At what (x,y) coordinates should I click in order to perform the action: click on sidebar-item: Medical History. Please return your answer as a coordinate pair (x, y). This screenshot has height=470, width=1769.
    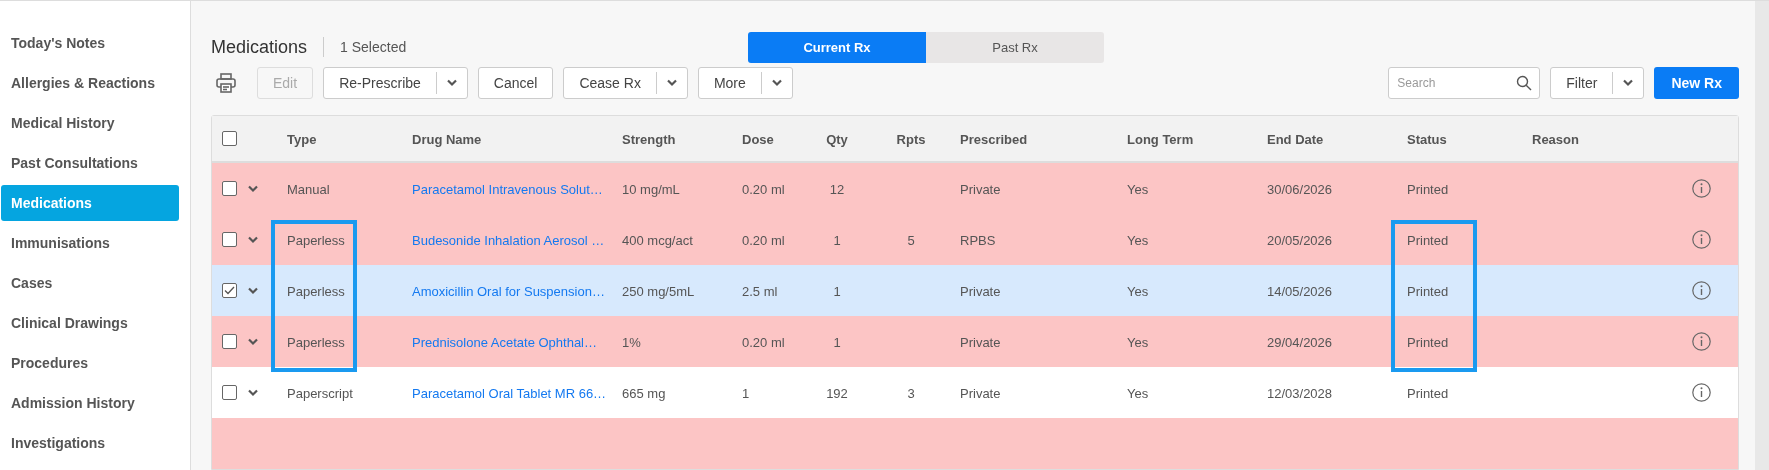
    Looking at the image, I should click on (90, 123).